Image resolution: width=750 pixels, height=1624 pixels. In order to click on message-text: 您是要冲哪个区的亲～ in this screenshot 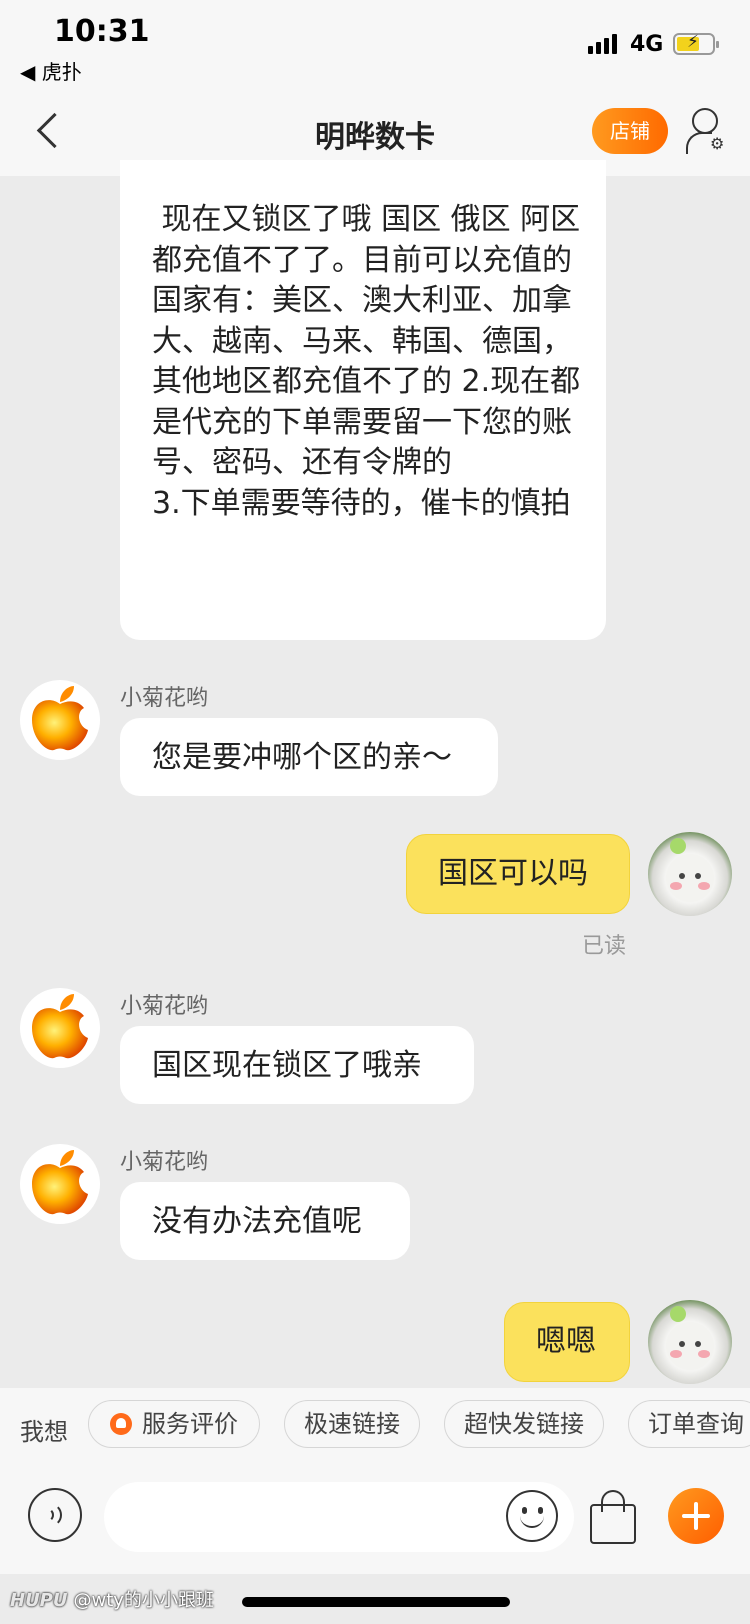, I will do `click(302, 757)`.